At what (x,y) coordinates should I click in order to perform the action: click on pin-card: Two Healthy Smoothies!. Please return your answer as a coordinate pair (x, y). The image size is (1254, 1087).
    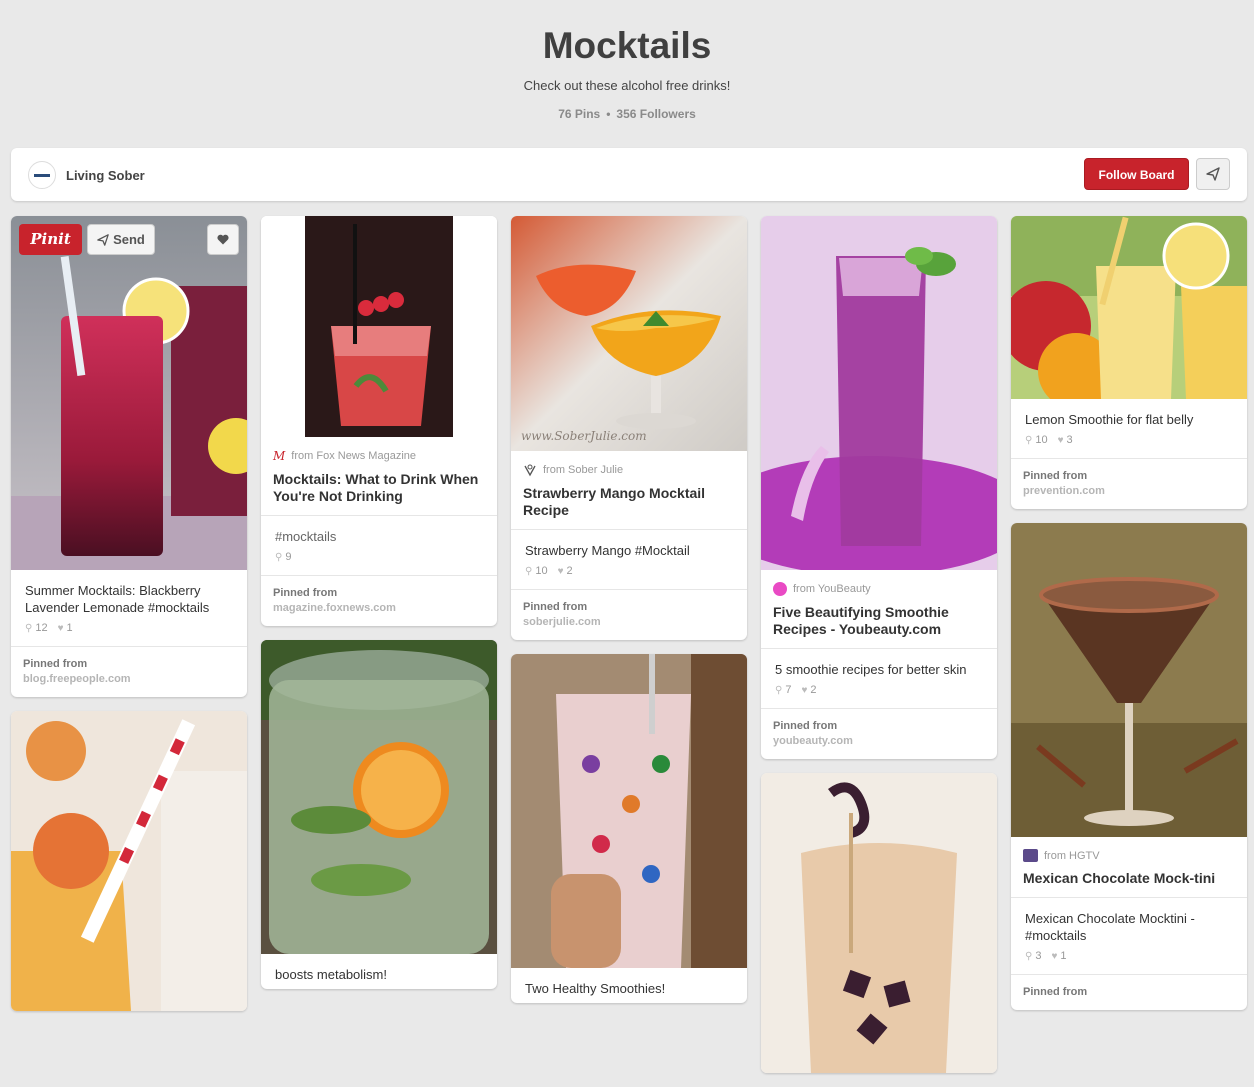
    Looking at the image, I should click on (629, 828).